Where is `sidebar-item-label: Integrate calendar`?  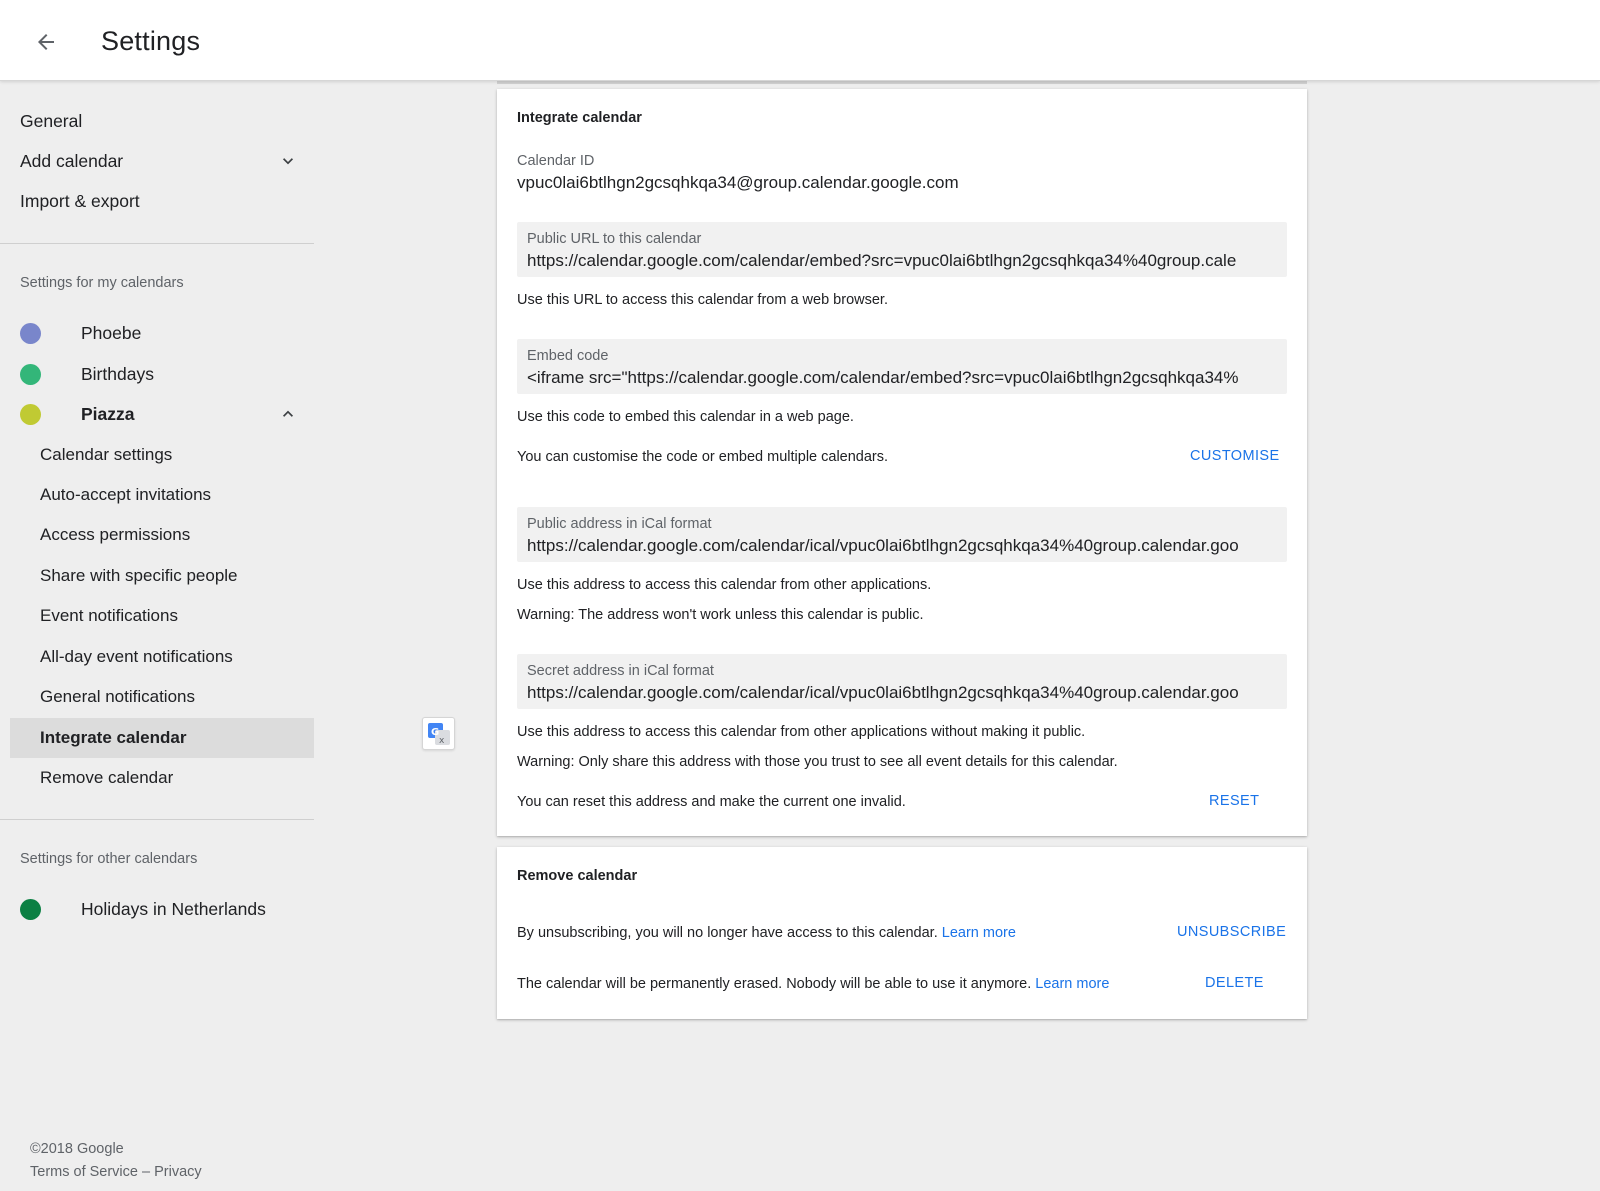
sidebar-item-label: Integrate calendar is located at coordinates (113, 737).